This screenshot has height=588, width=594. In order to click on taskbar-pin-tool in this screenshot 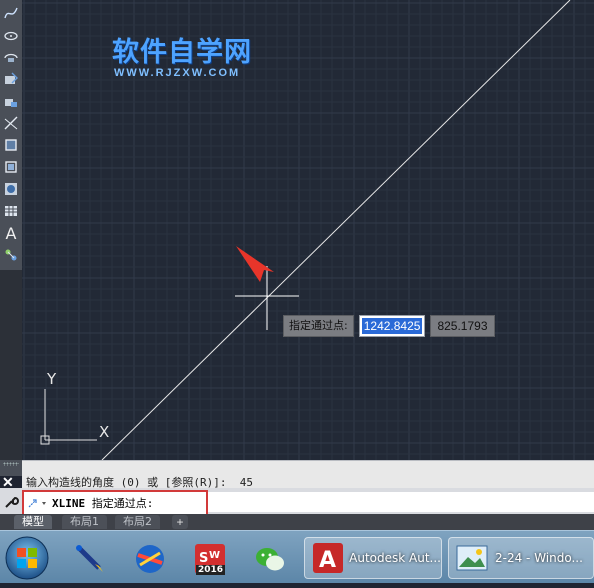, I will do `click(90, 559)`.